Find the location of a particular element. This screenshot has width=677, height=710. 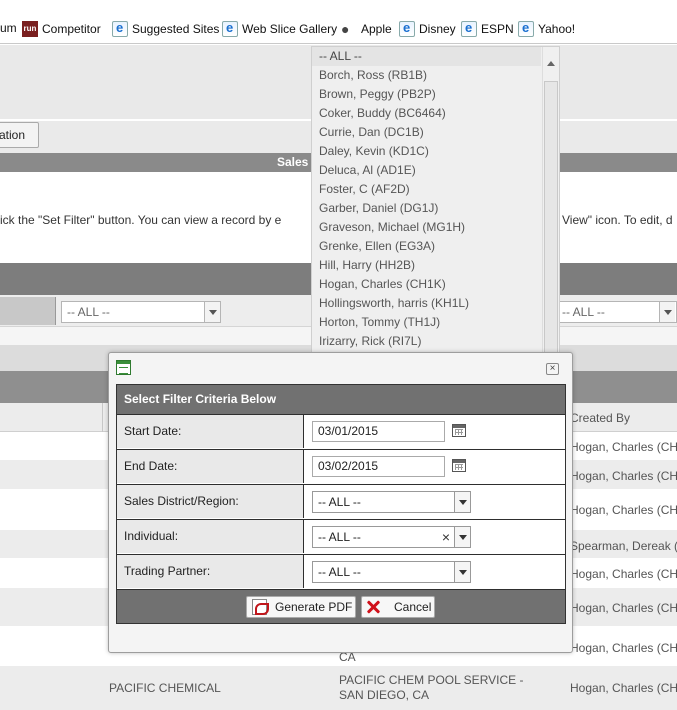

favorite-link-yahoo: Yahoo! is located at coordinates (546, 28).